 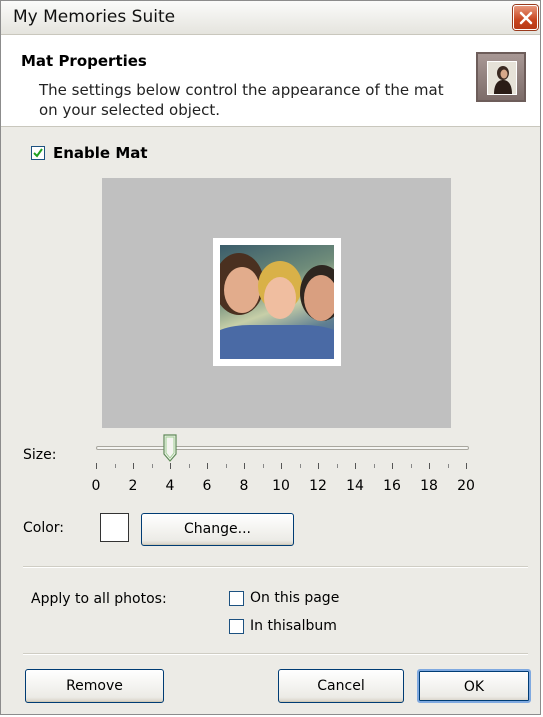 What do you see at coordinates (94, 686) in the screenshot?
I see `remove-button: Remove` at bounding box center [94, 686].